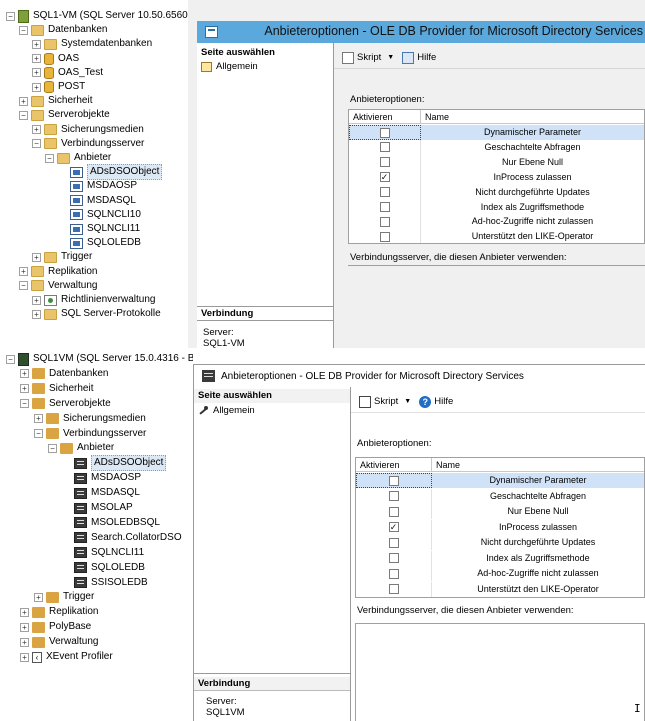 Image resolution: width=645 pixels, height=721 pixels. I want to click on help-button: Hilfe, so click(419, 57).